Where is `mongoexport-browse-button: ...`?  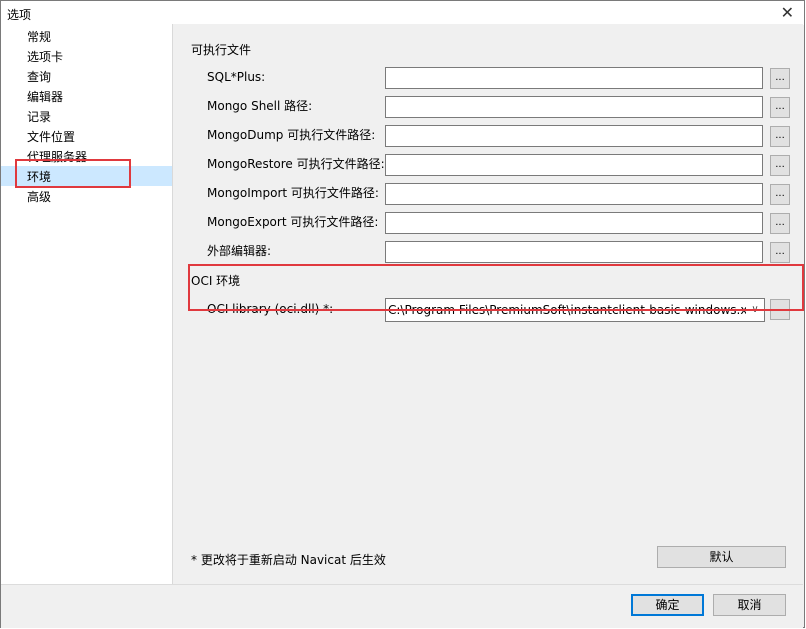
mongoexport-browse-button: ... is located at coordinates (780, 223).